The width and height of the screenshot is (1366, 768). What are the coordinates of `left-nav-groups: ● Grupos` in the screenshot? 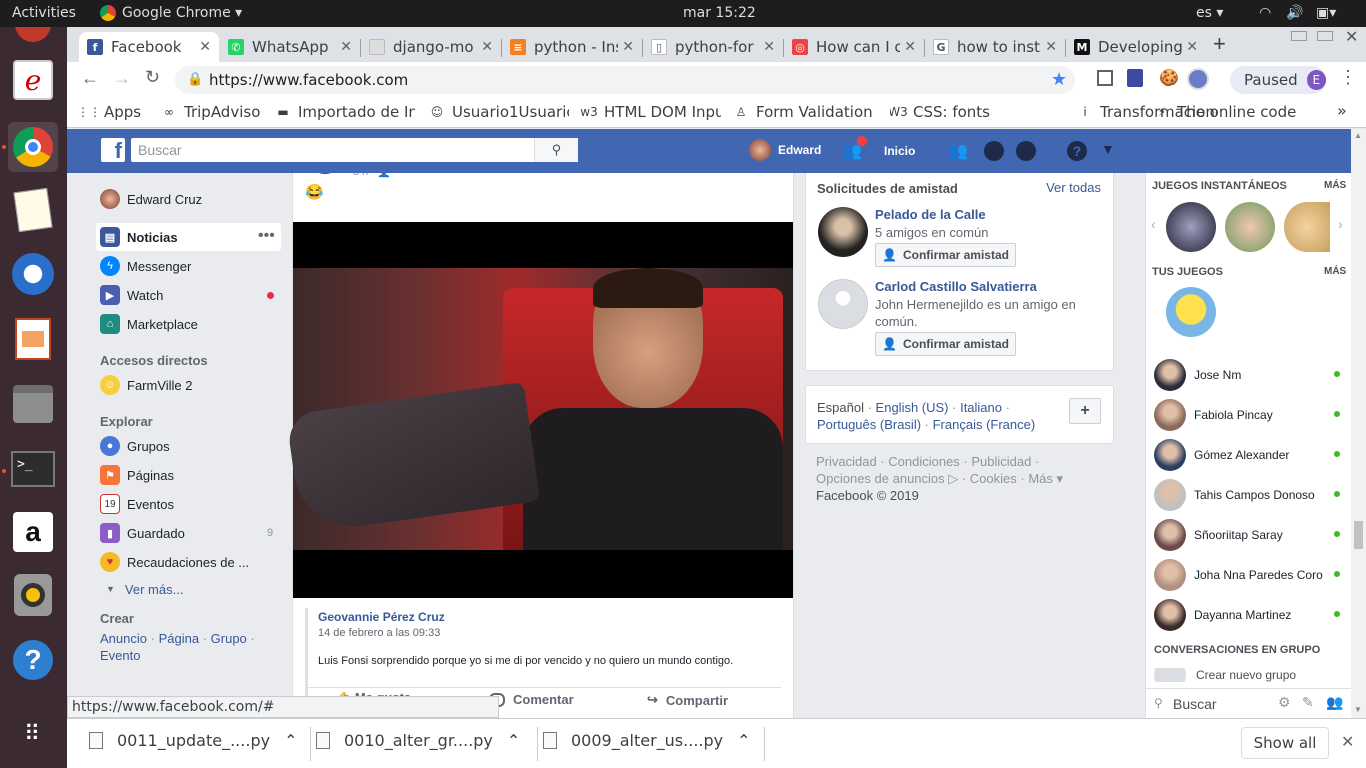 It's located at (135, 446).